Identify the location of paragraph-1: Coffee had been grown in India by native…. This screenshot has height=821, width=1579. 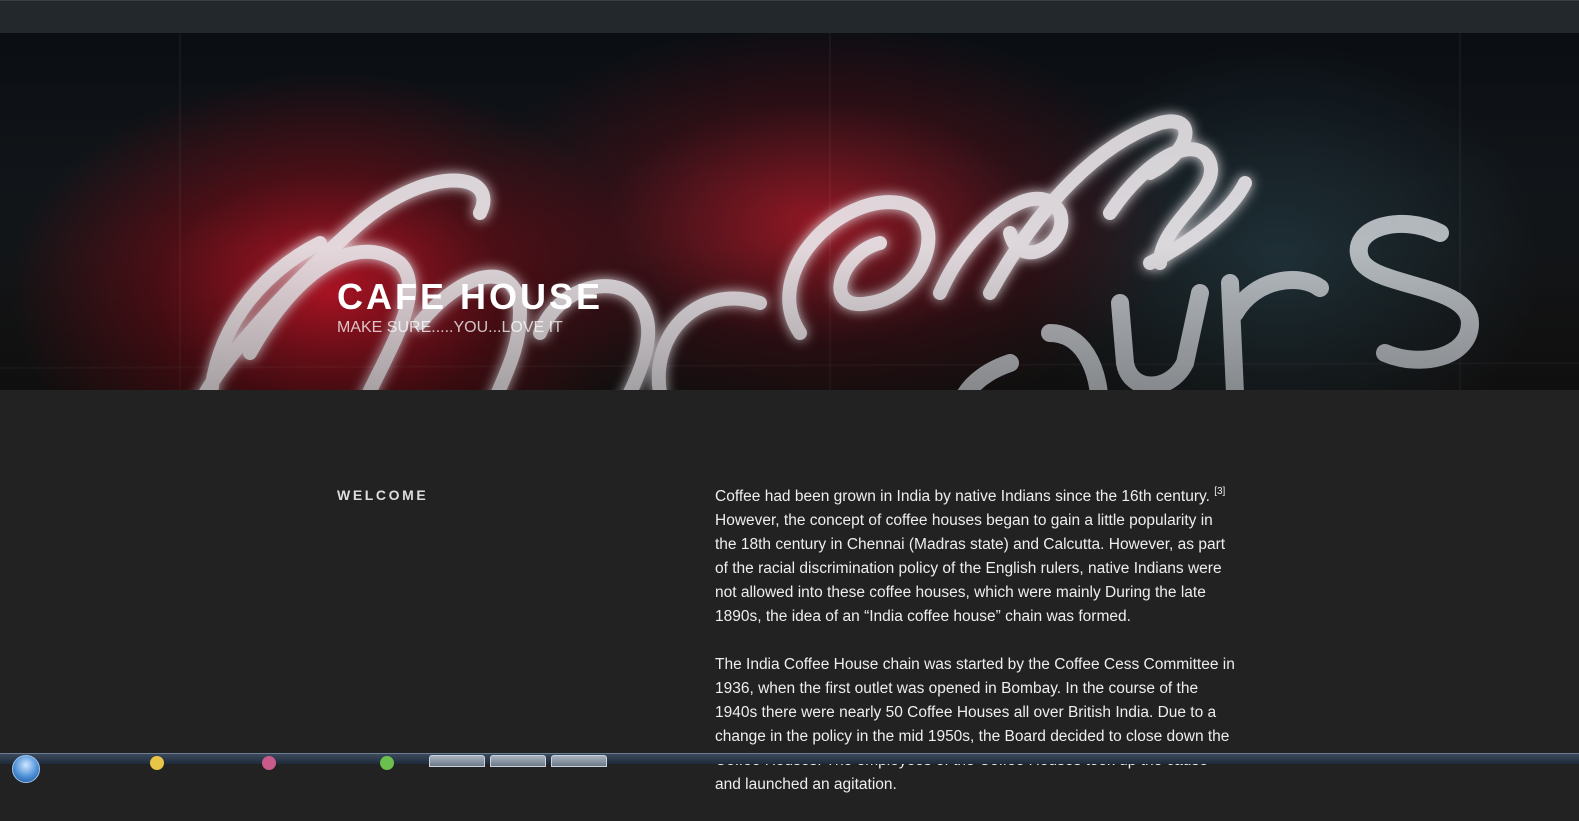
(975, 557).